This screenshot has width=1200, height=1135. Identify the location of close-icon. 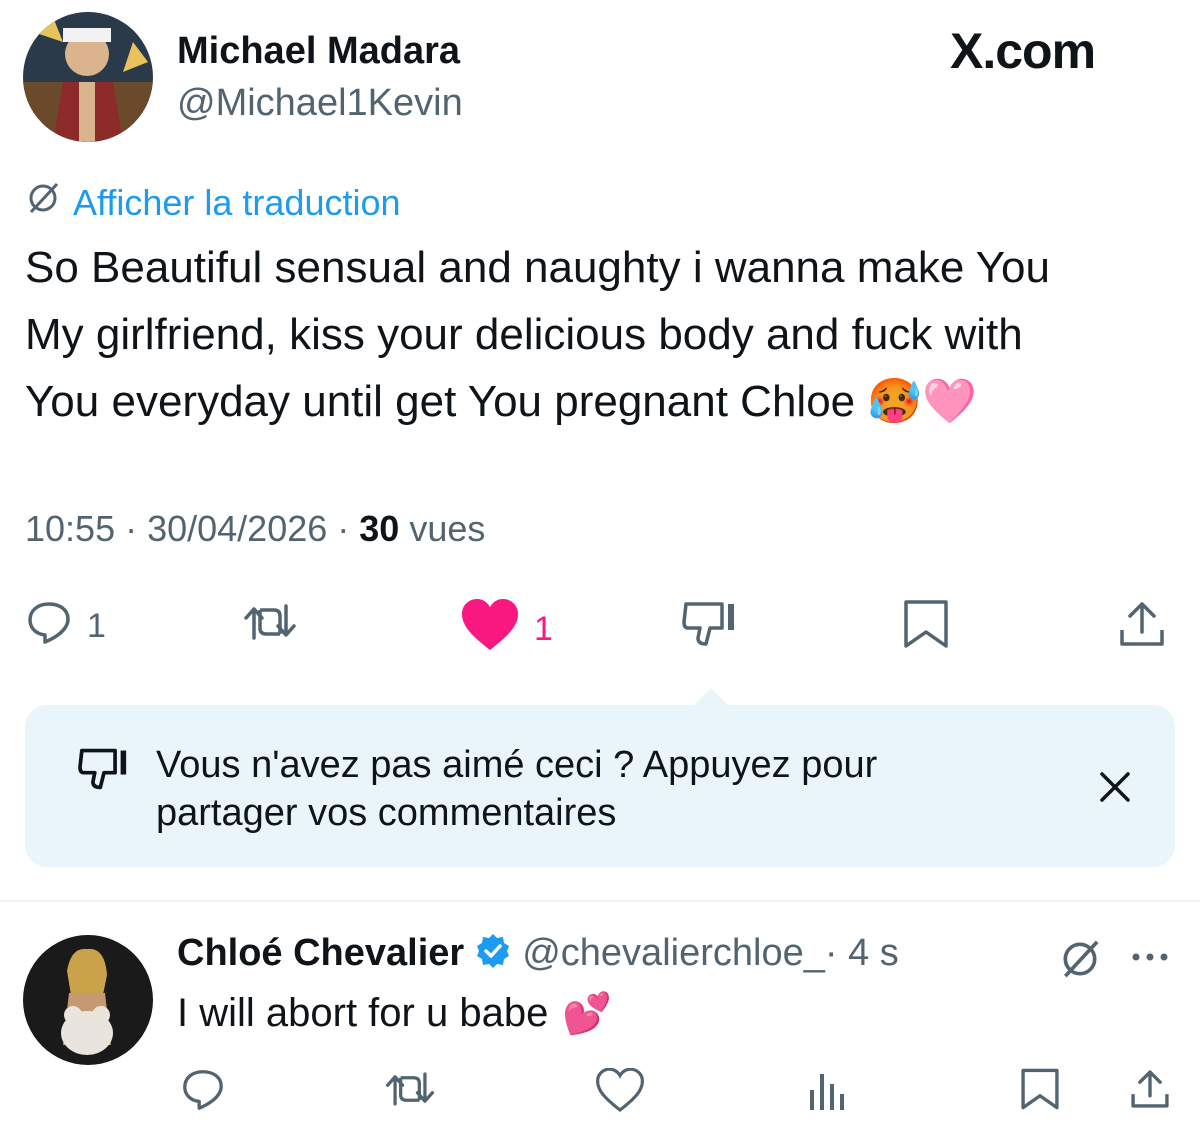
(1115, 789).